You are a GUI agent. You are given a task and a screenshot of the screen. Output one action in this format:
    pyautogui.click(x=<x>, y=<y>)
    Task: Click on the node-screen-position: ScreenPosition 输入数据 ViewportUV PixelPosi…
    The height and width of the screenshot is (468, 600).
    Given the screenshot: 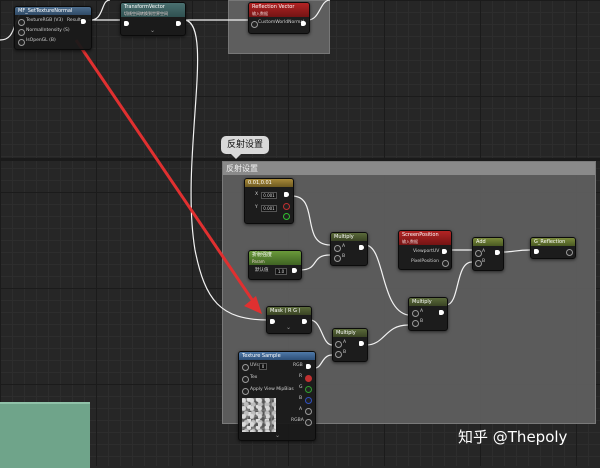 What is the action you would take?
    pyautogui.click(x=425, y=250)
    